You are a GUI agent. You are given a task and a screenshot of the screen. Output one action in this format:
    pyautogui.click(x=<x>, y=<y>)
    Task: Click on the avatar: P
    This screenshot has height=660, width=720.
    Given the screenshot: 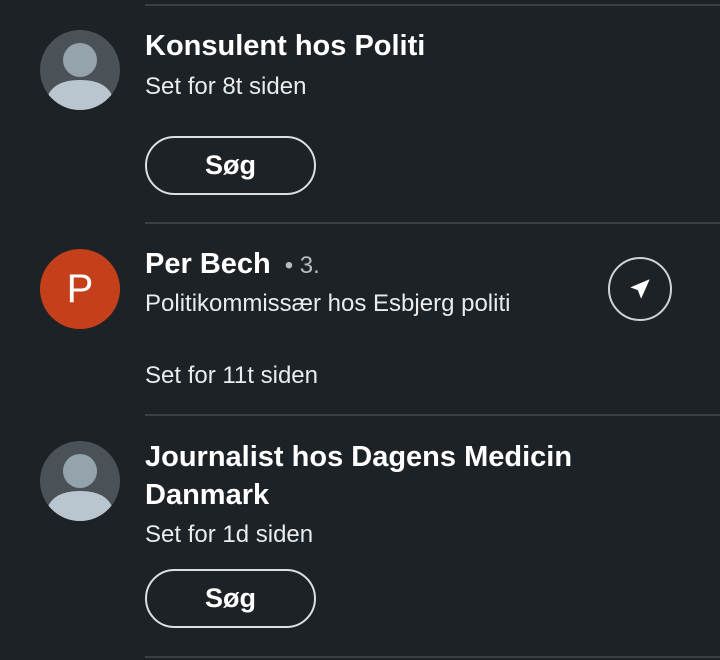 What is the action you would take?
    pyautogui.click(x=80, y=289)
    